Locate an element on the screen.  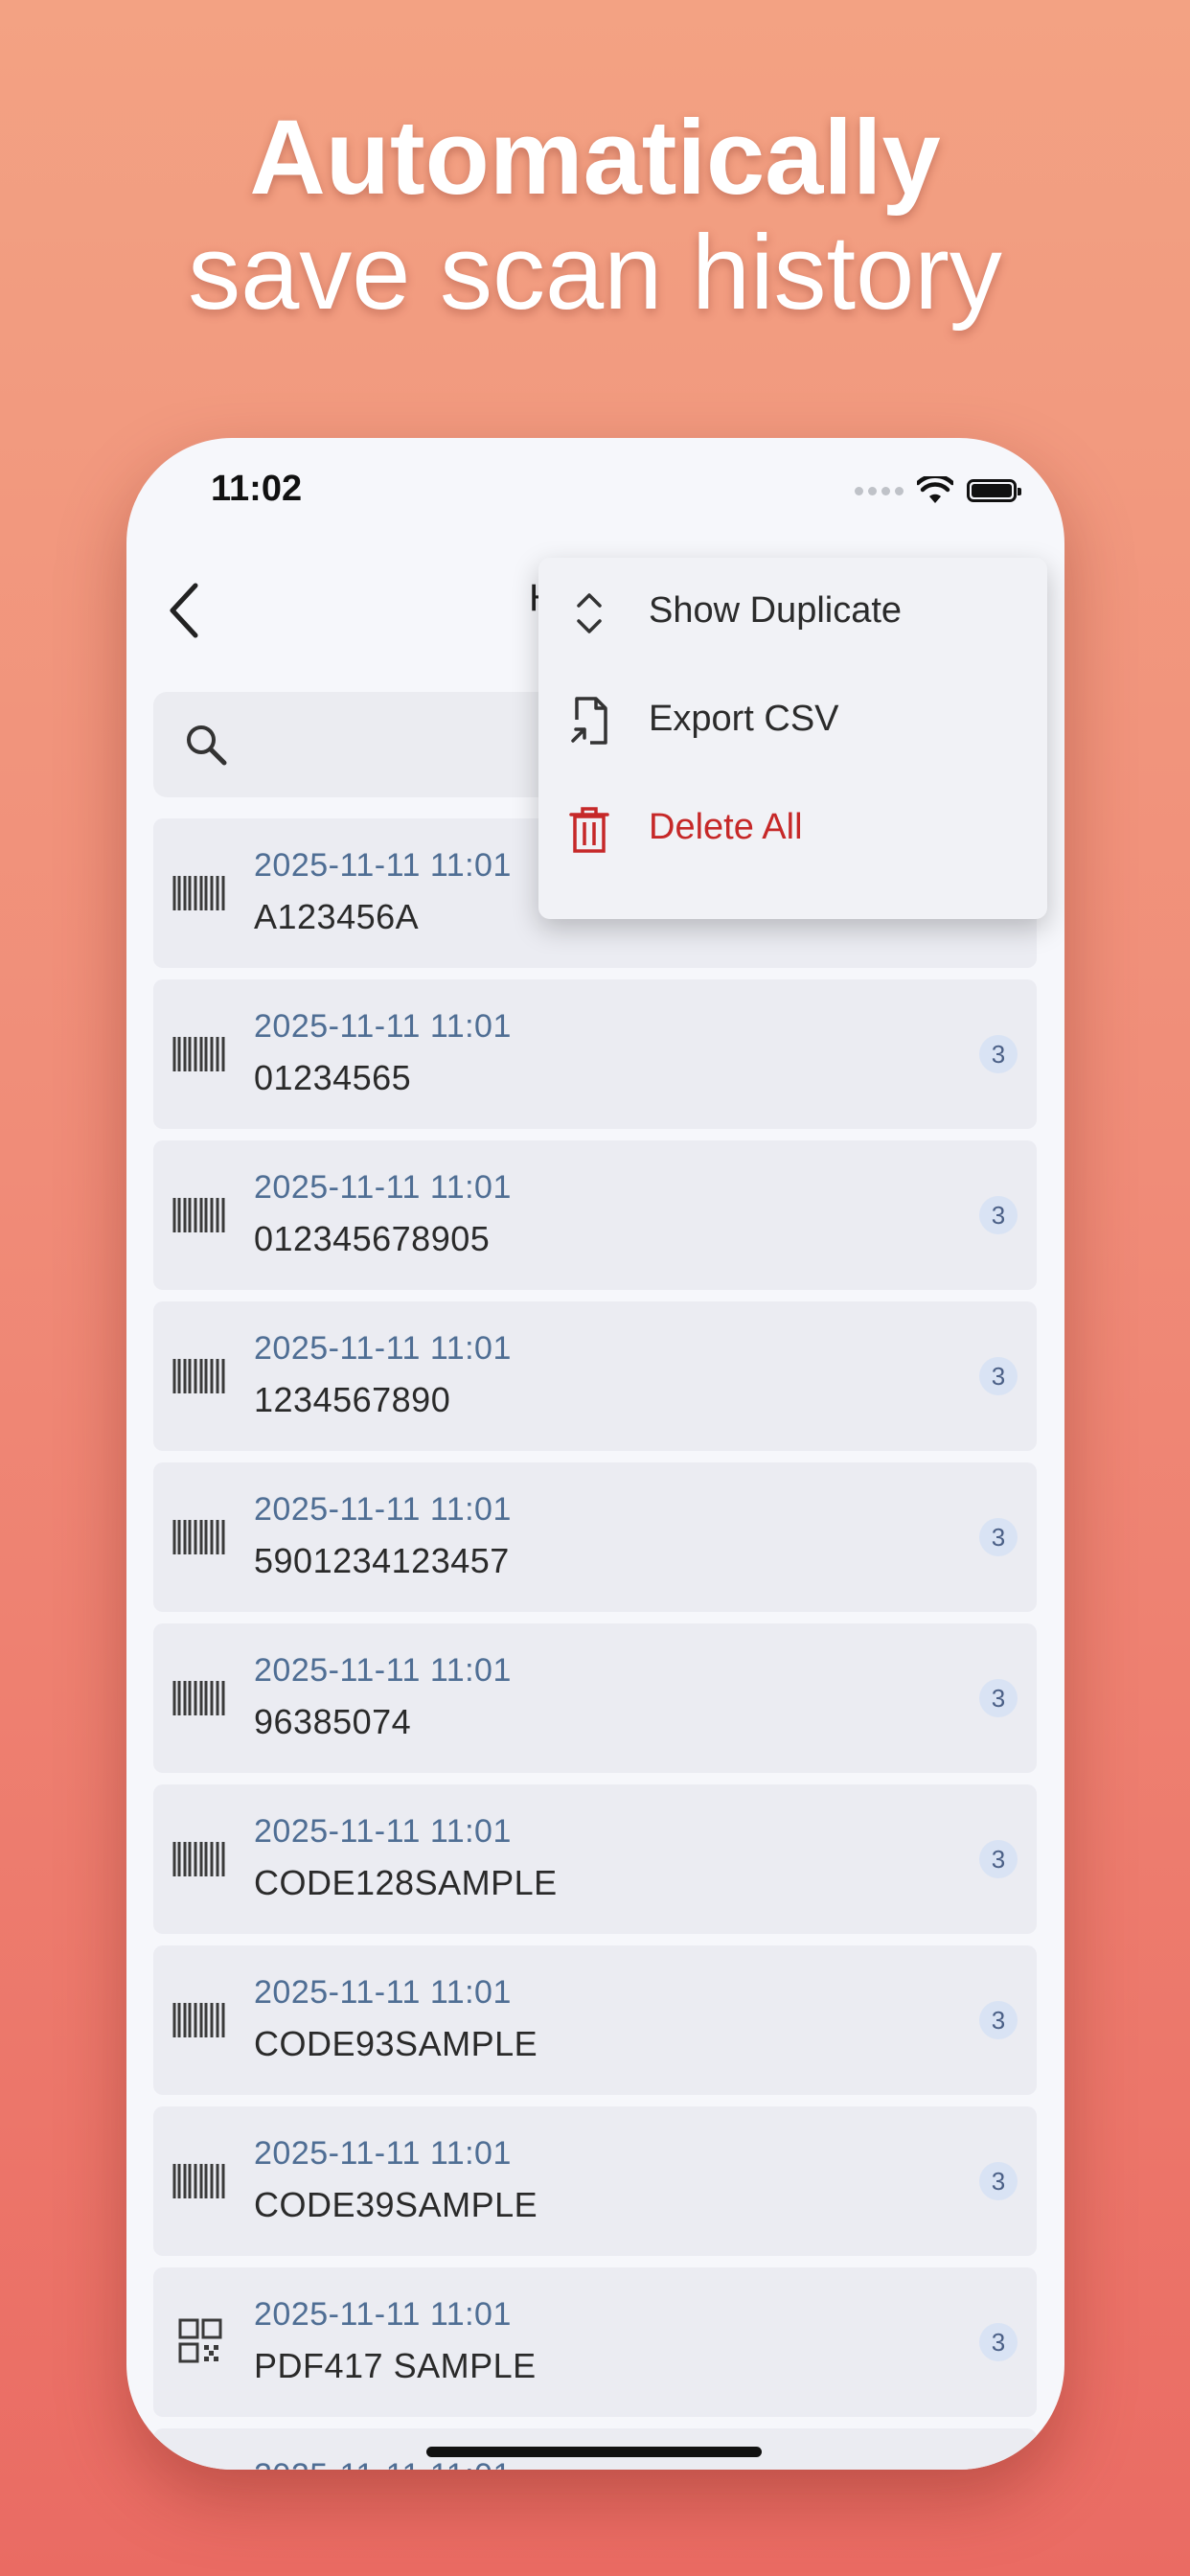
wifi-icon is located at coordinates (935, 490).